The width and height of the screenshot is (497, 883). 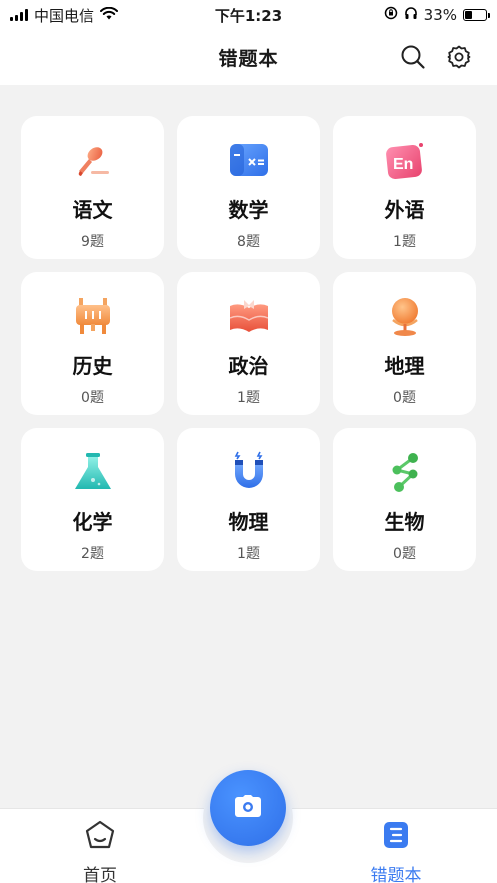 I want to click on subject-card-chemistry: 化学 2题, so click(x=92, y=499).